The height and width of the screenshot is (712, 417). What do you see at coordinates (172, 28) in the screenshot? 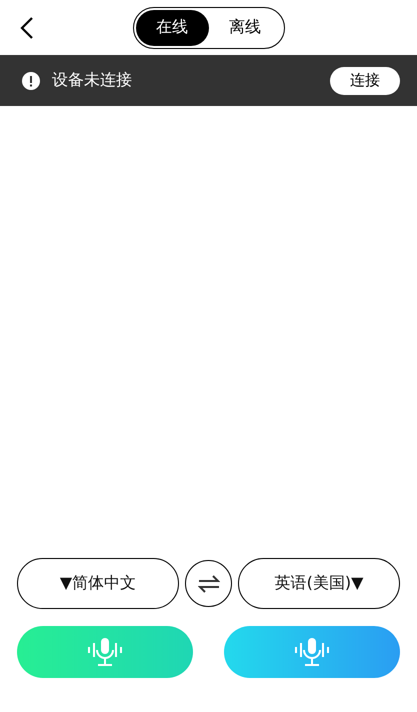
I see `mode-tab: 在线` at bounding box center [172, 28].